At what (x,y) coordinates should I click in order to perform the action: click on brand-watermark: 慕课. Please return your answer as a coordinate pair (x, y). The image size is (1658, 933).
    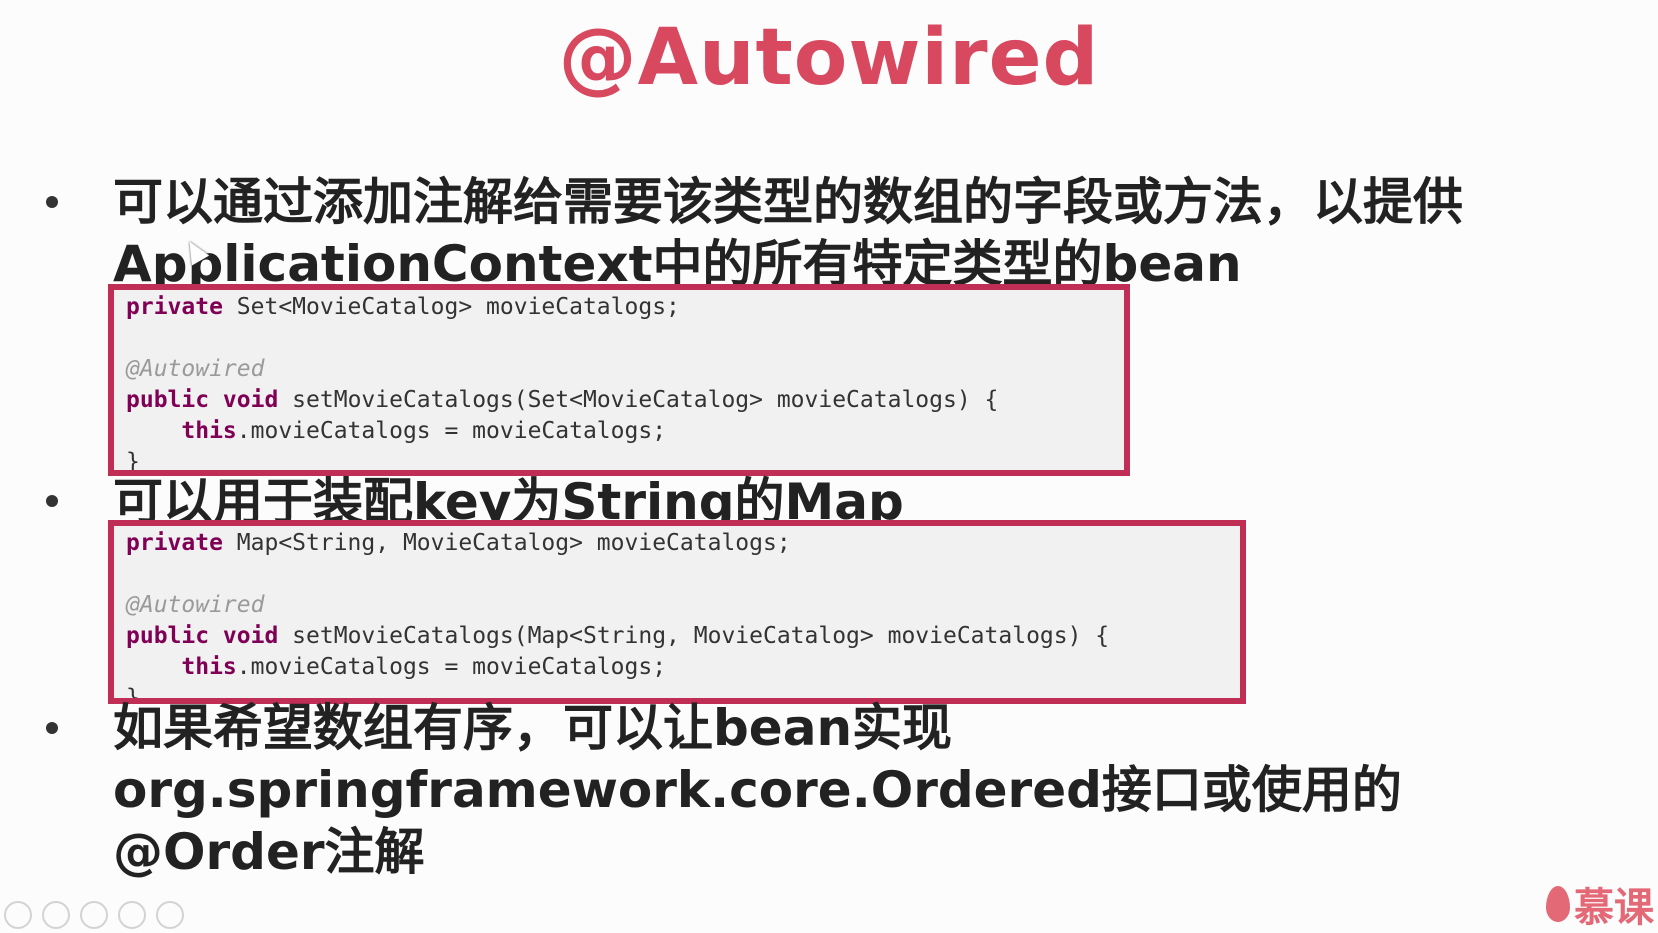
    Looking at the image, I should click on (1600, 904).